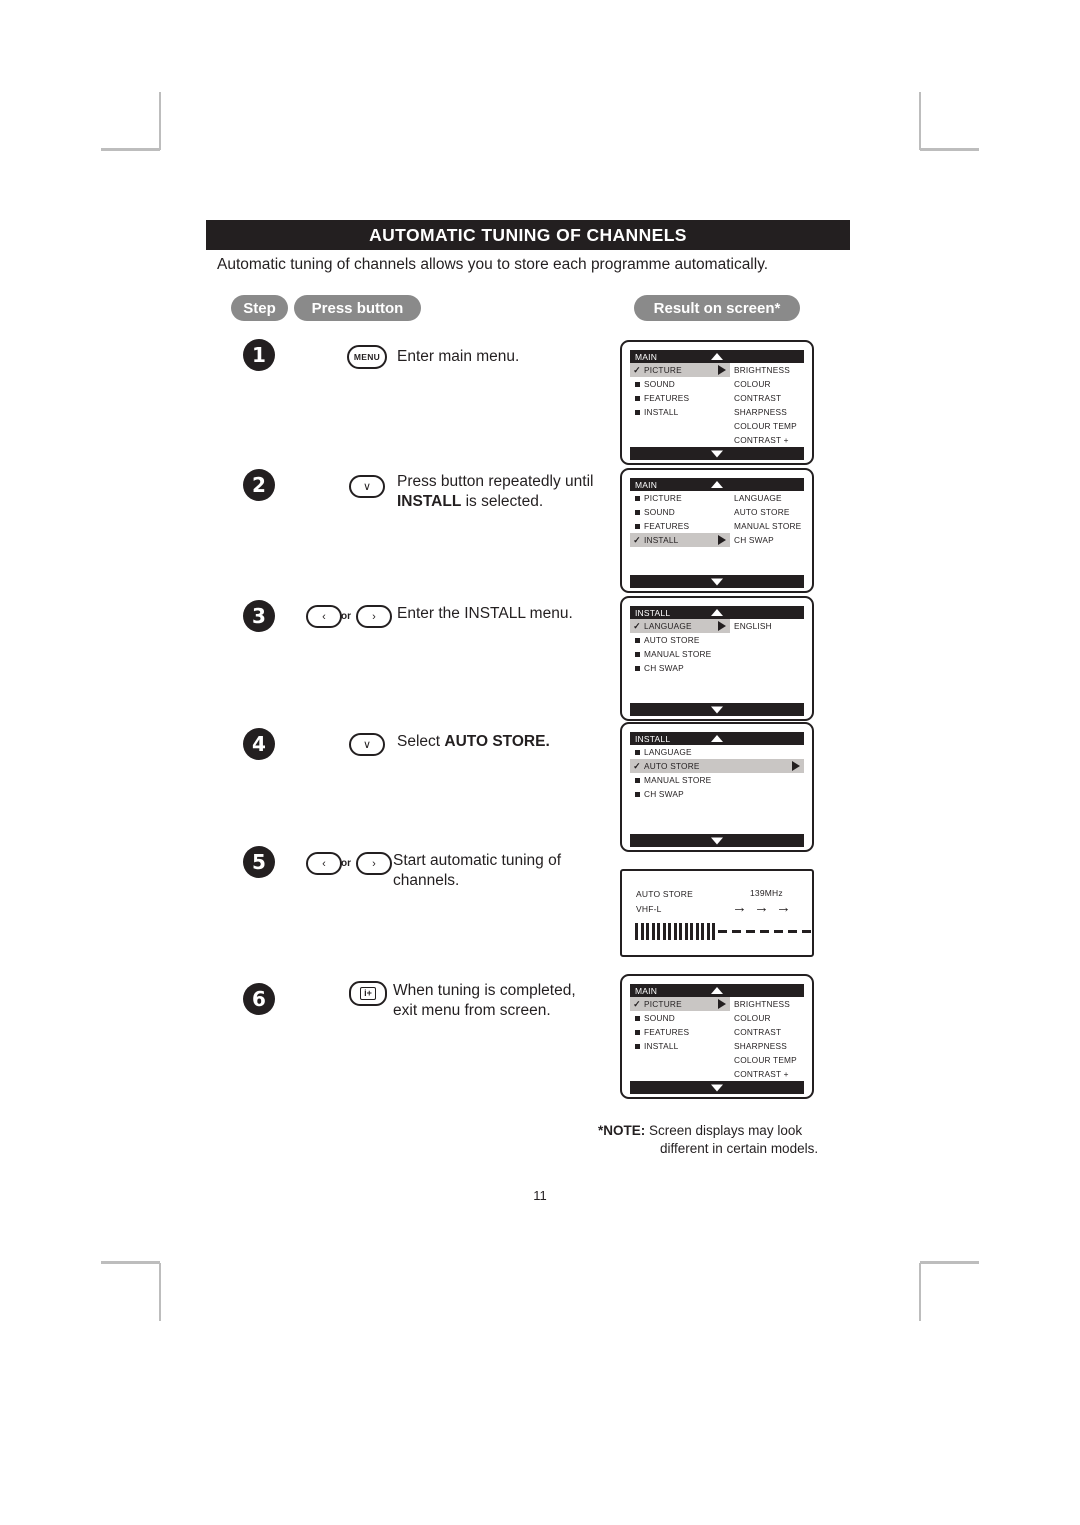 The image size is (1080, 1525). I want to click on menu-row-features-6: FEATURES, so click(680, 1032).